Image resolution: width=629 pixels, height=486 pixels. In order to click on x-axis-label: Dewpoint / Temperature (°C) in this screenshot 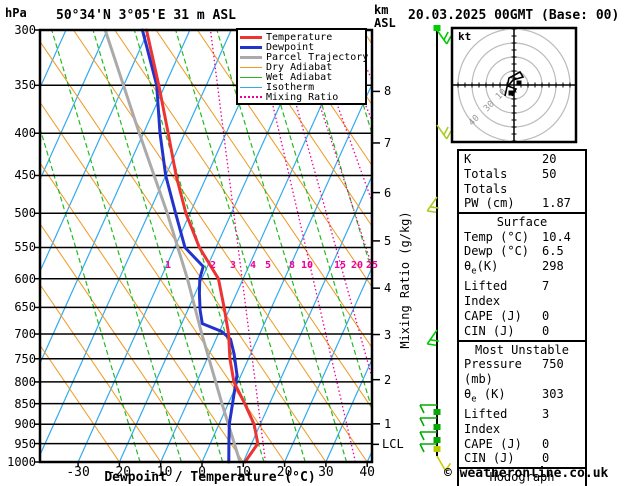, I will do `click(210, 477)`.